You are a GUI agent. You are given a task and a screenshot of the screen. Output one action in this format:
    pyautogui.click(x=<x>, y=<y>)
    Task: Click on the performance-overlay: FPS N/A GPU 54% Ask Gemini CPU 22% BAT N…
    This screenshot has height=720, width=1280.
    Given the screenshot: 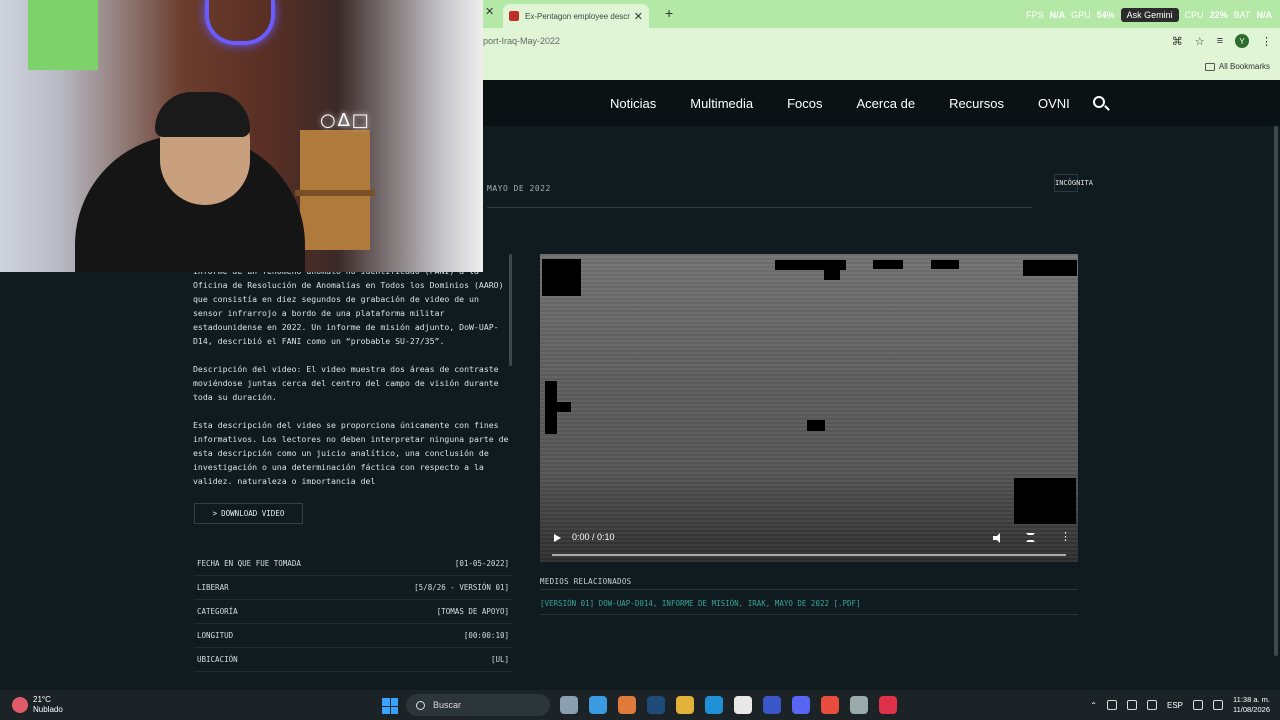 What is the action you would take?
    pyautogui.click(x=1149, y=15)
    